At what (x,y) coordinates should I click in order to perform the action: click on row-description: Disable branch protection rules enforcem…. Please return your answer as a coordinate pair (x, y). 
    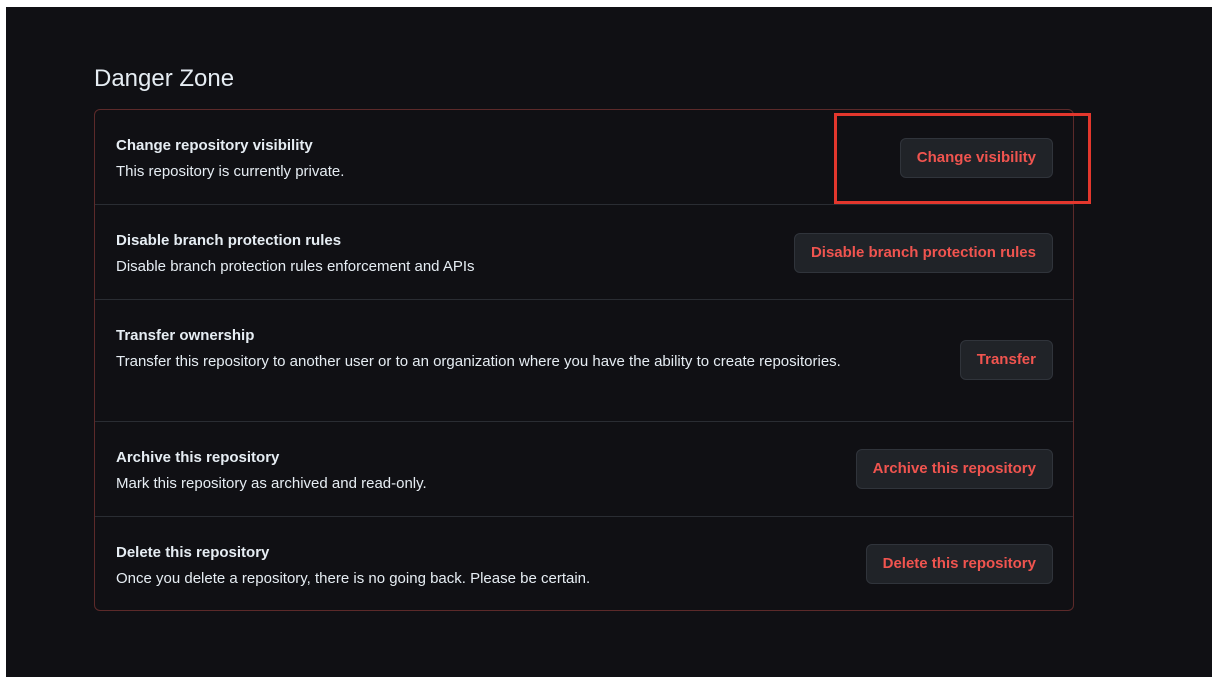
    Looking at the image, I should click on (295, 266).